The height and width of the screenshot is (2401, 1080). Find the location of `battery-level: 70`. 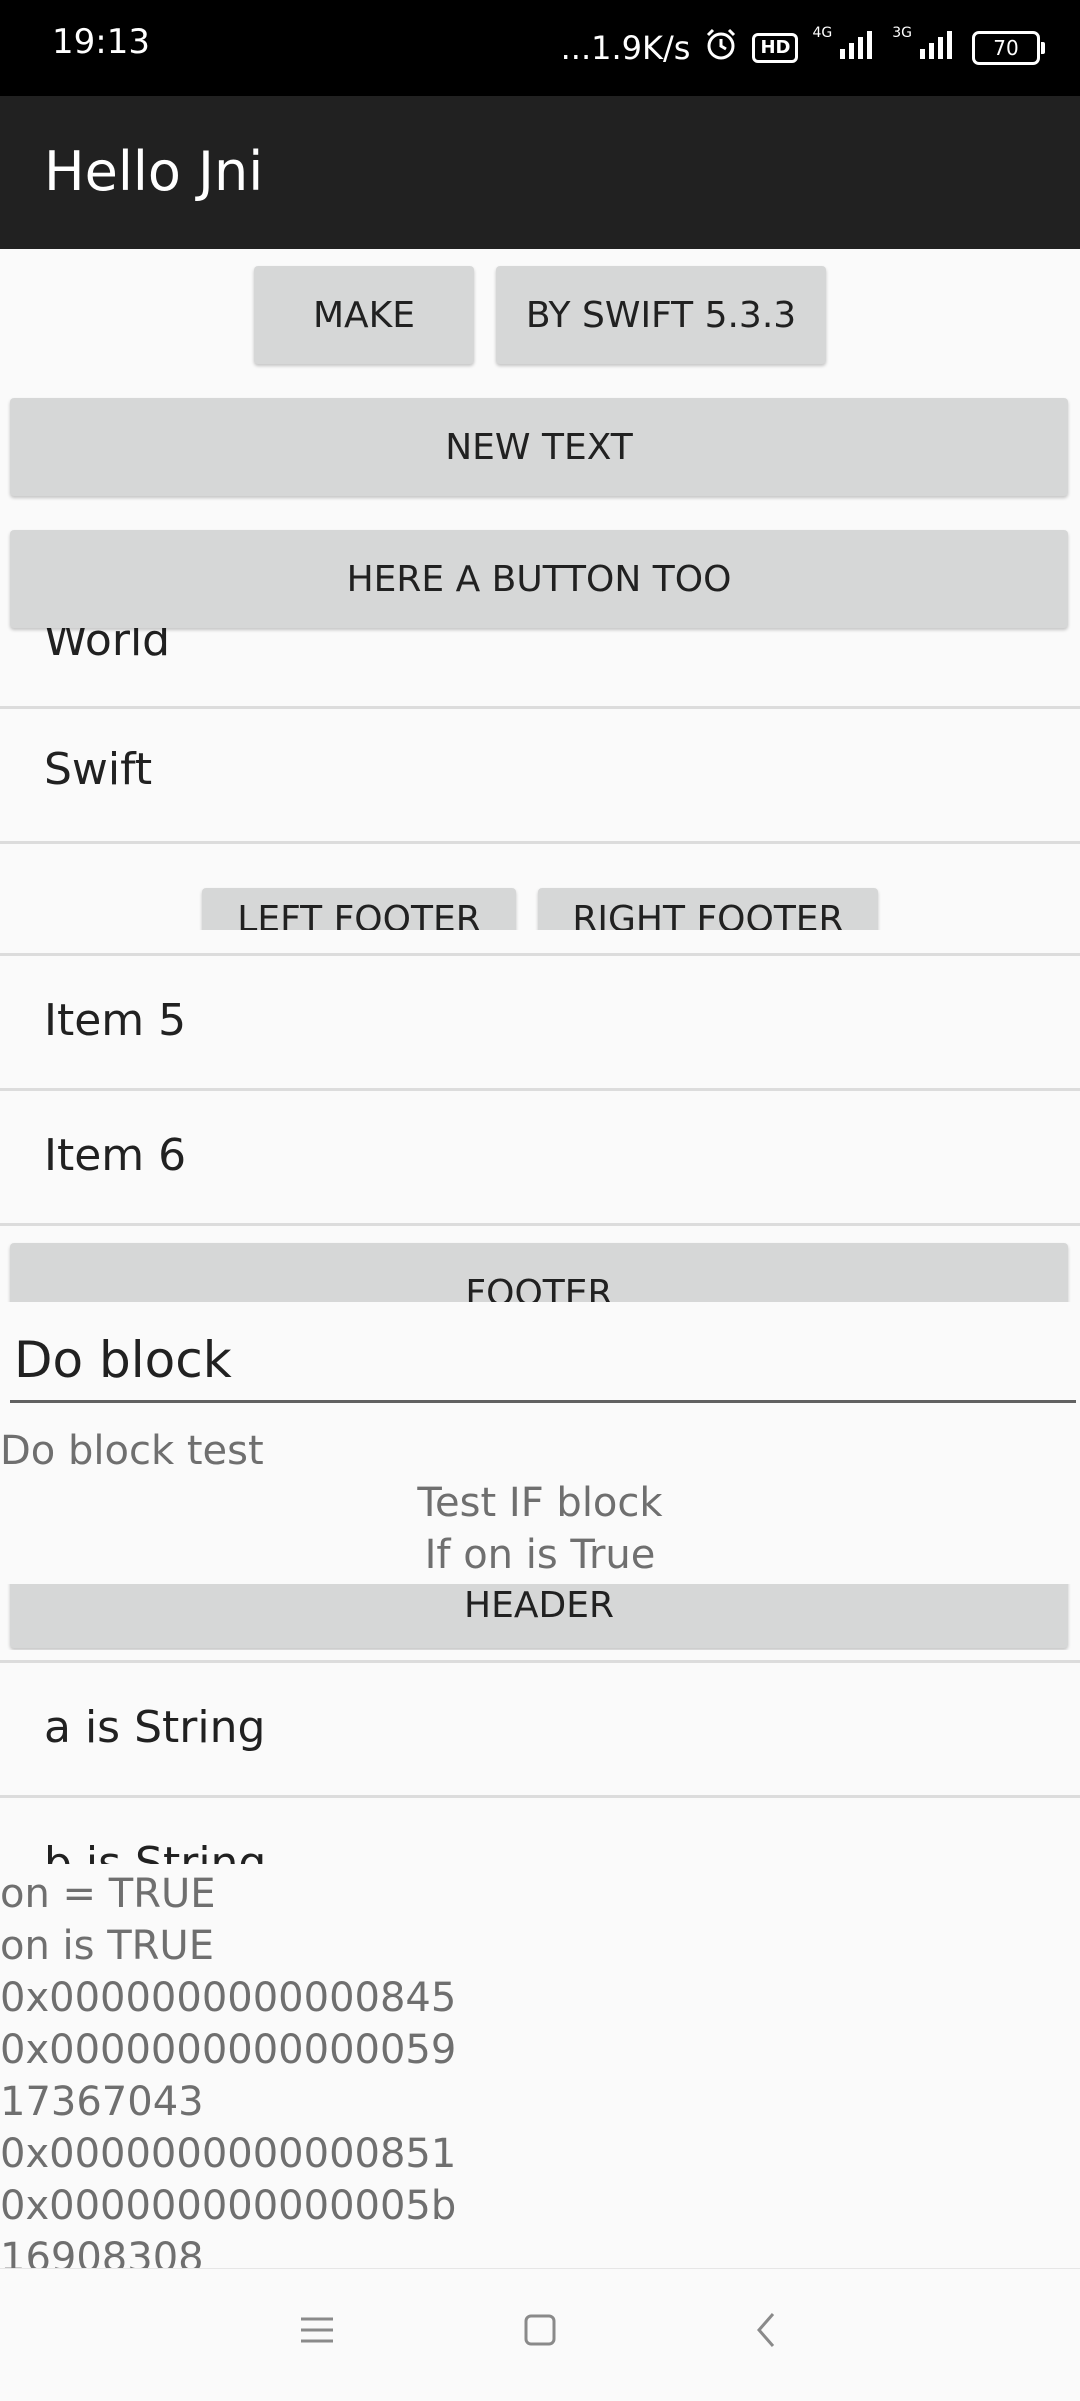

battery-level: 70 is located at coordinates (1006, 48).